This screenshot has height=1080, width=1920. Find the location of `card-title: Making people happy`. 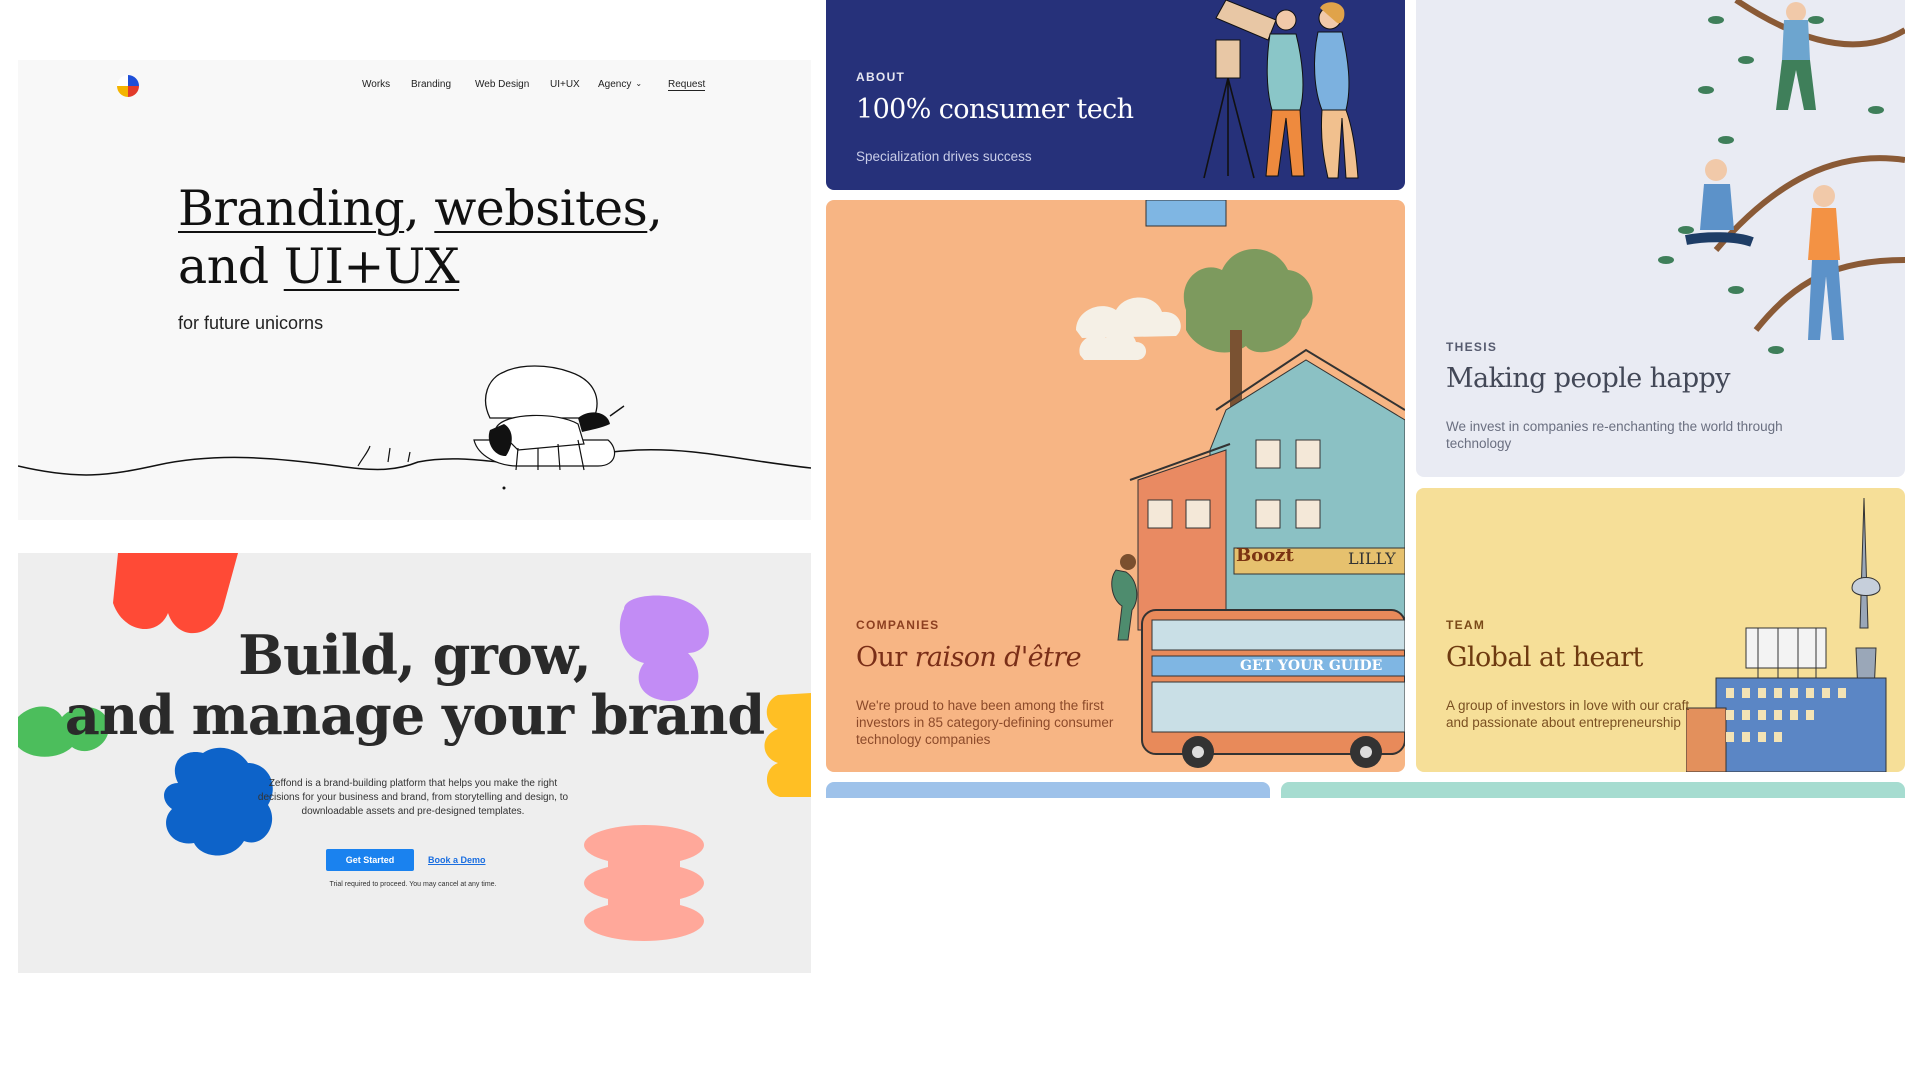

card-title: Making people happy is located at coordinates (1588, 378).